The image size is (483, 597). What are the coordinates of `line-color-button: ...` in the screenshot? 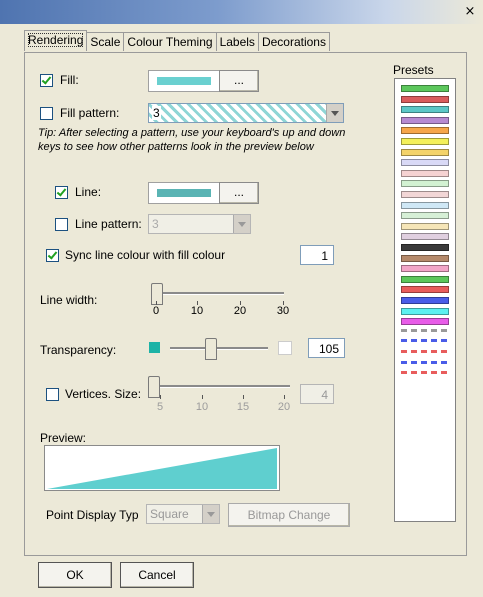 It's located at (239, 193).